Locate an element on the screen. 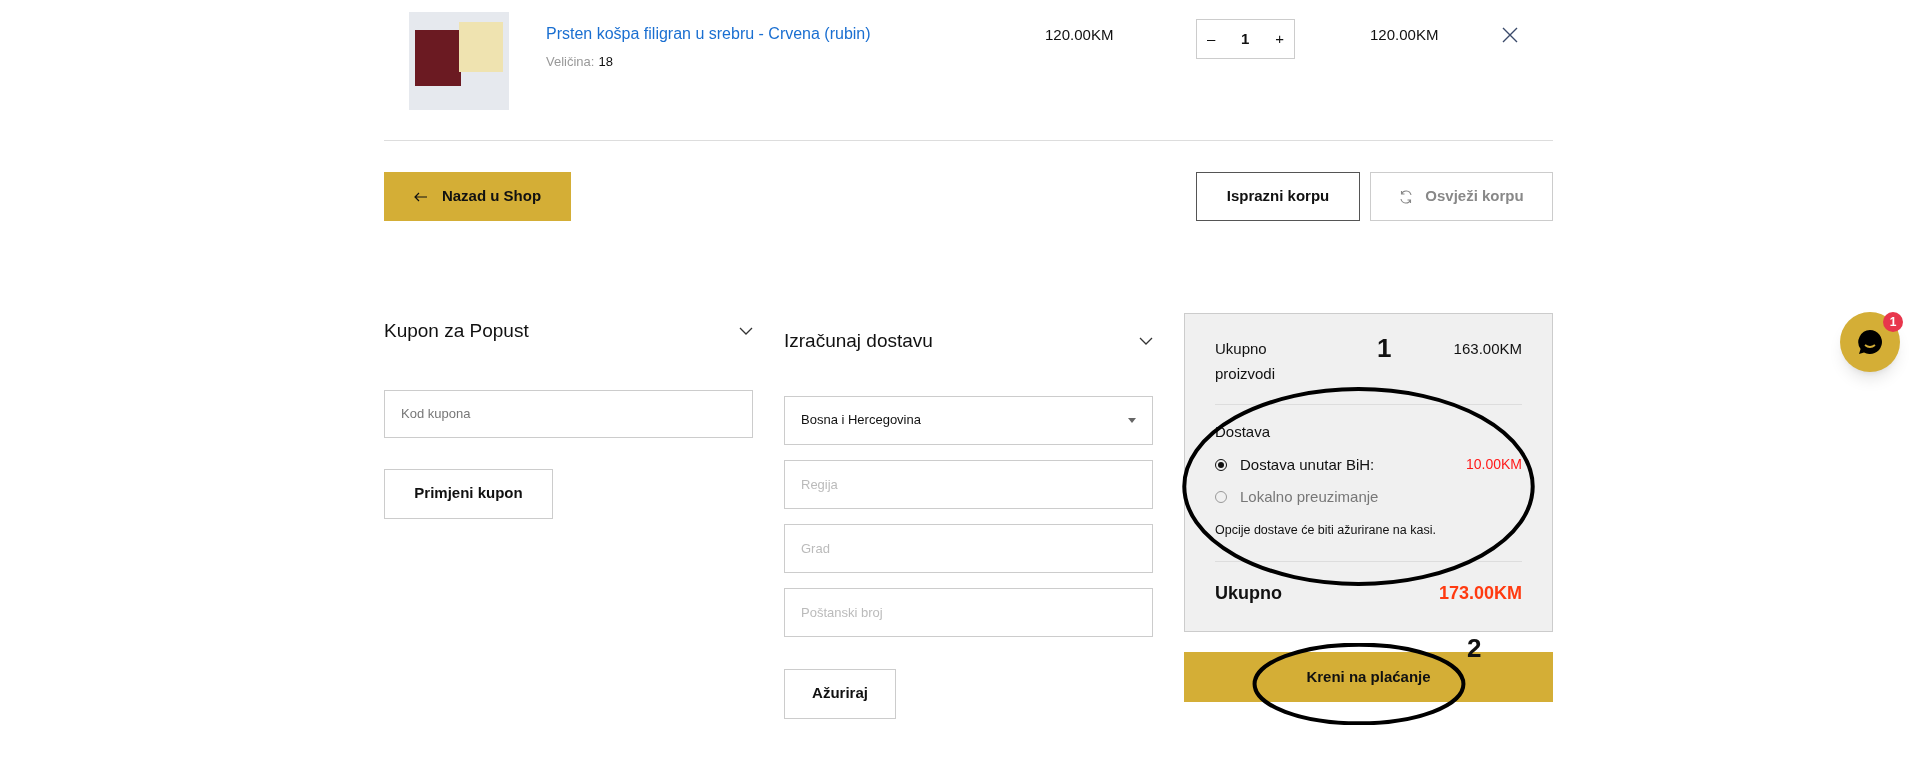 The width and height of the screenshot is (1920, 767). shipping-option-label: Dostava unutar BiH: is located at coordinates (1307, 464).